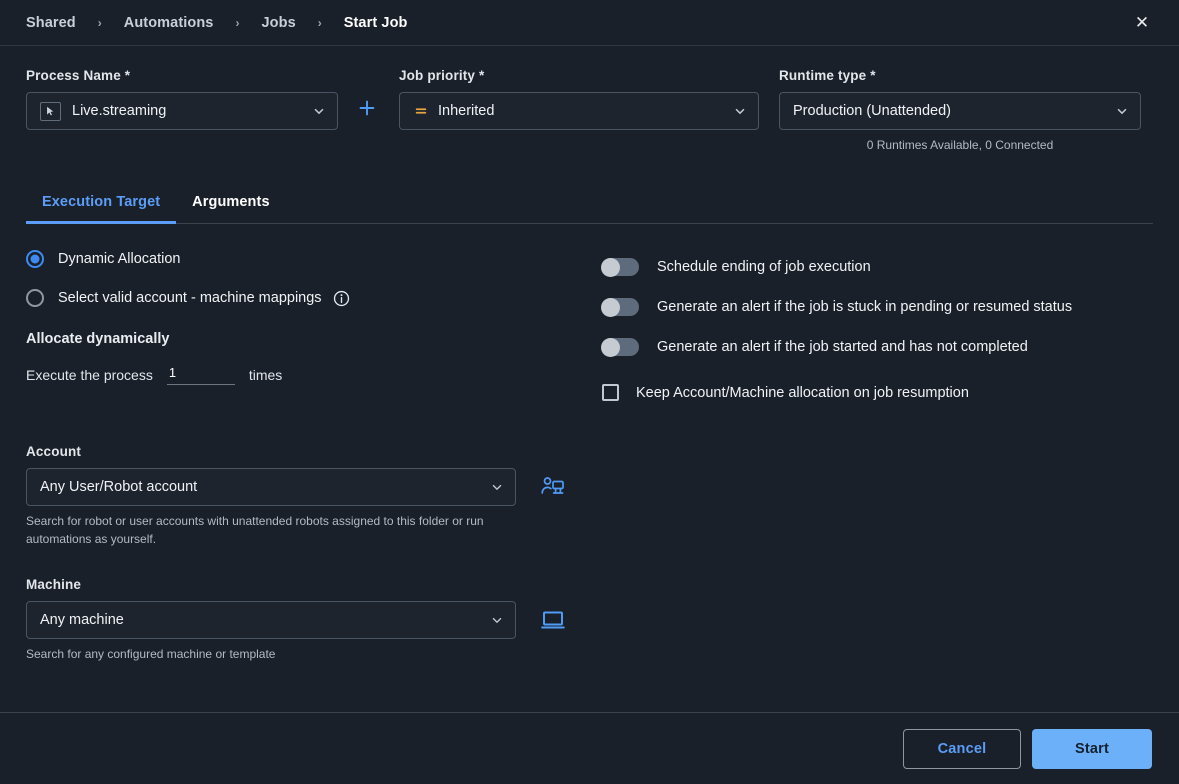  What do you see at coordinates (314, 376) in the screenshot?
I see `execute-process-row: Execute the process times` at bounding box center [314, 376].